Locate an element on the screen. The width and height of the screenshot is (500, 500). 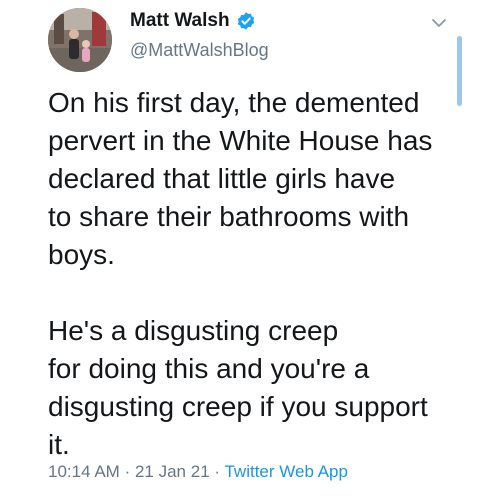
avatar is located at coordinates (80, 40).